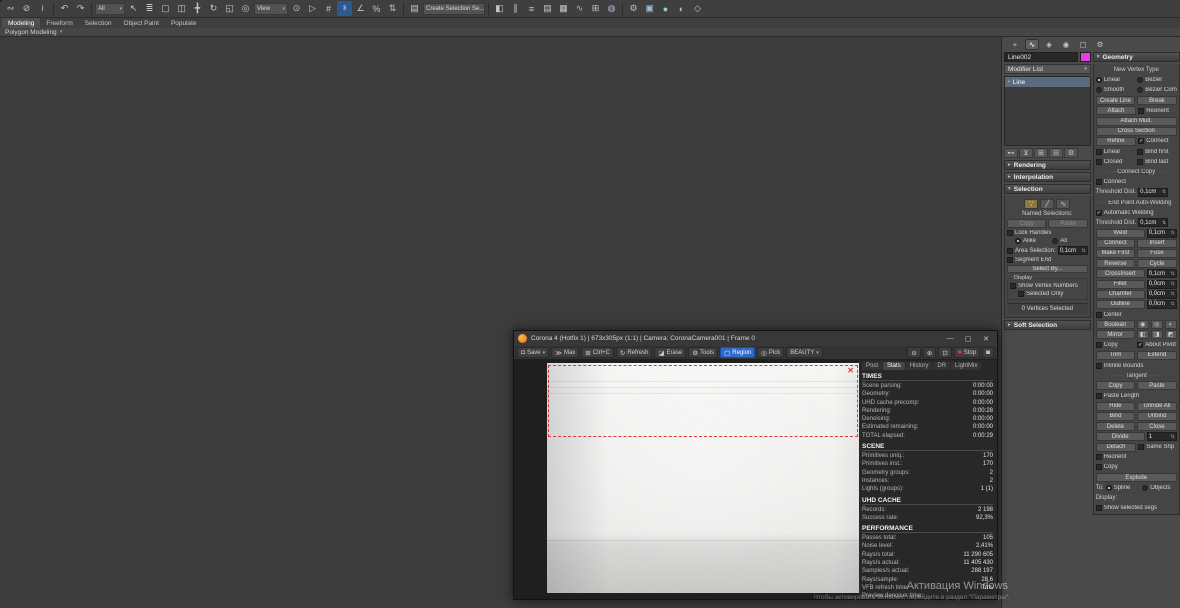 This screenshot has height=608, width=1180. Describe the element at coordinates (1136, 182) in the screenshot. I see `checkbox-connect: Connect` at that location.